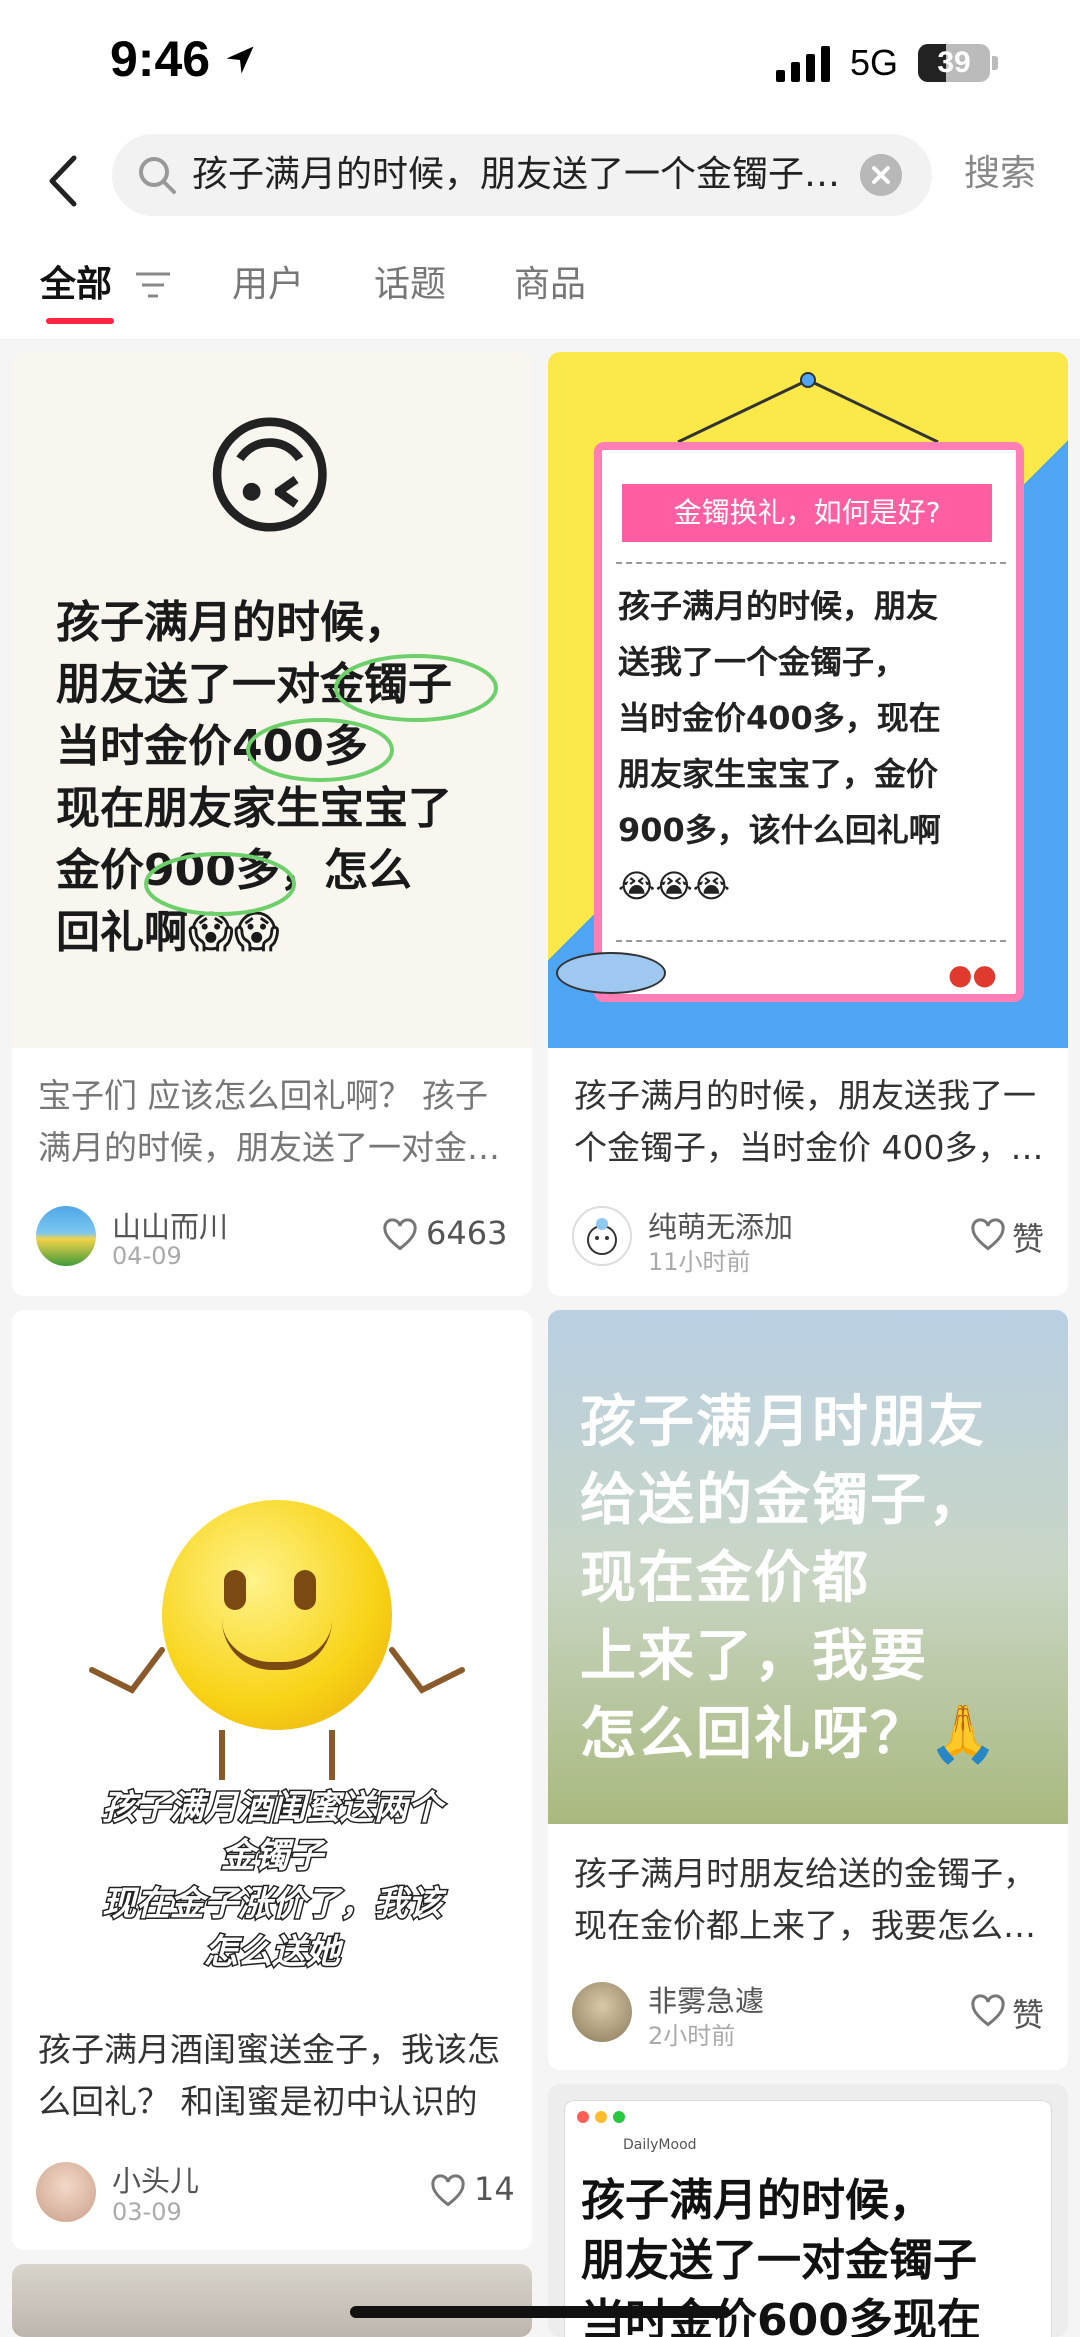 The image size is (1080, 2337). What do you see at coordinates (410, 285) in the screenshot?
I see `tab-topics: 话题` at bounding box center [410, 285].